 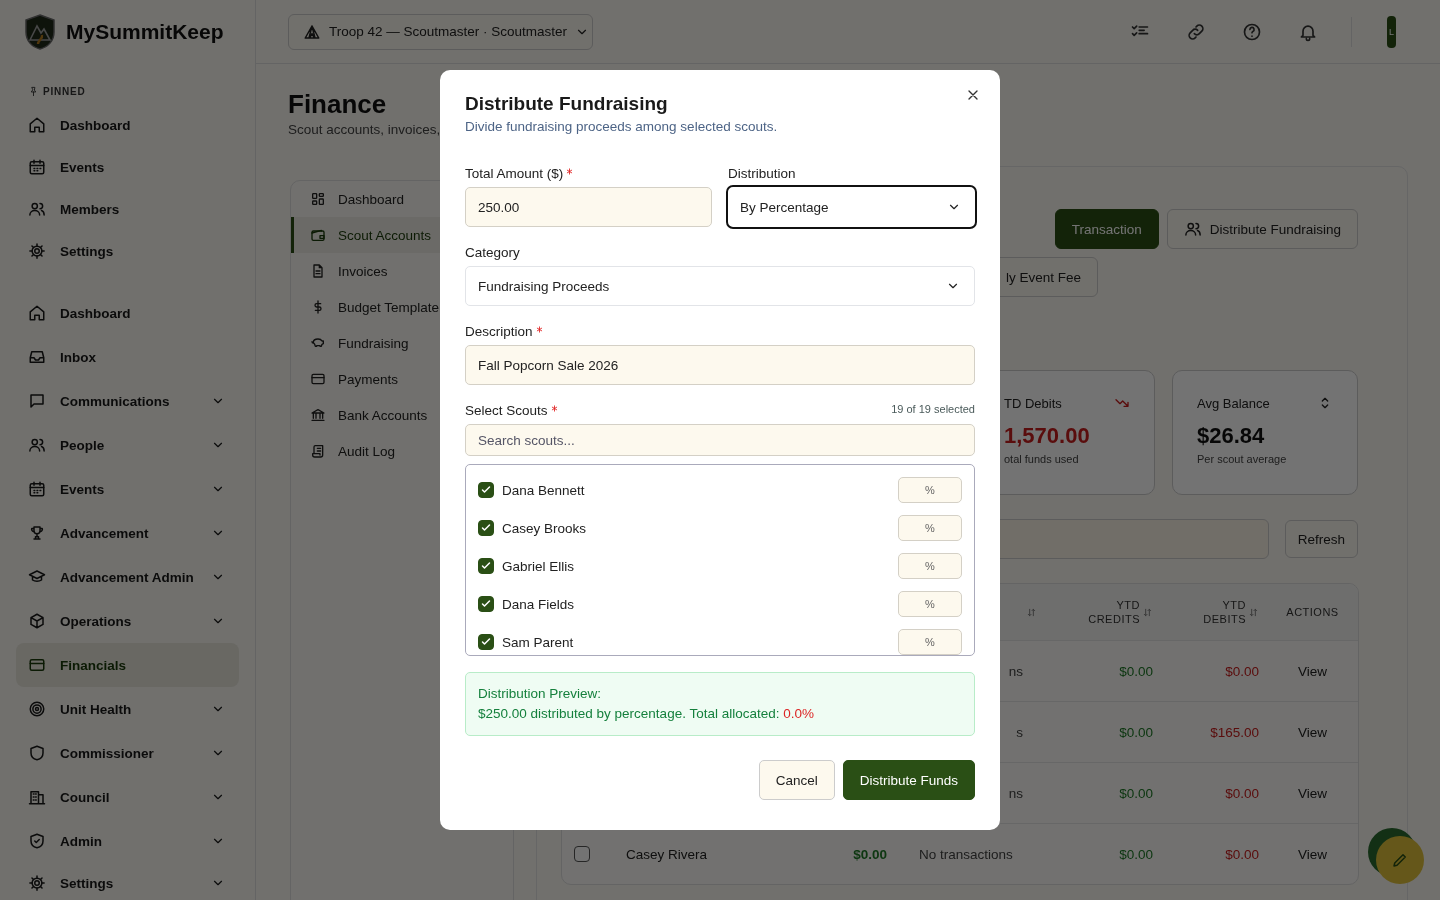 What do you see at coordinates (1215, 612) in the screenshot?
I see `column-header: YTD DEBITS` at bounding box center [1215, 612].